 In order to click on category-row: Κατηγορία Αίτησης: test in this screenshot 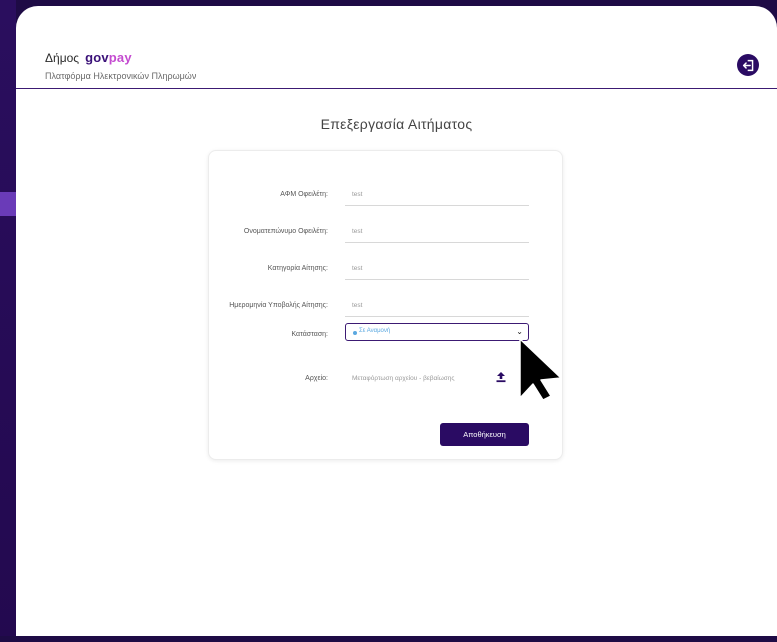, I will do `click(385, 271)`.